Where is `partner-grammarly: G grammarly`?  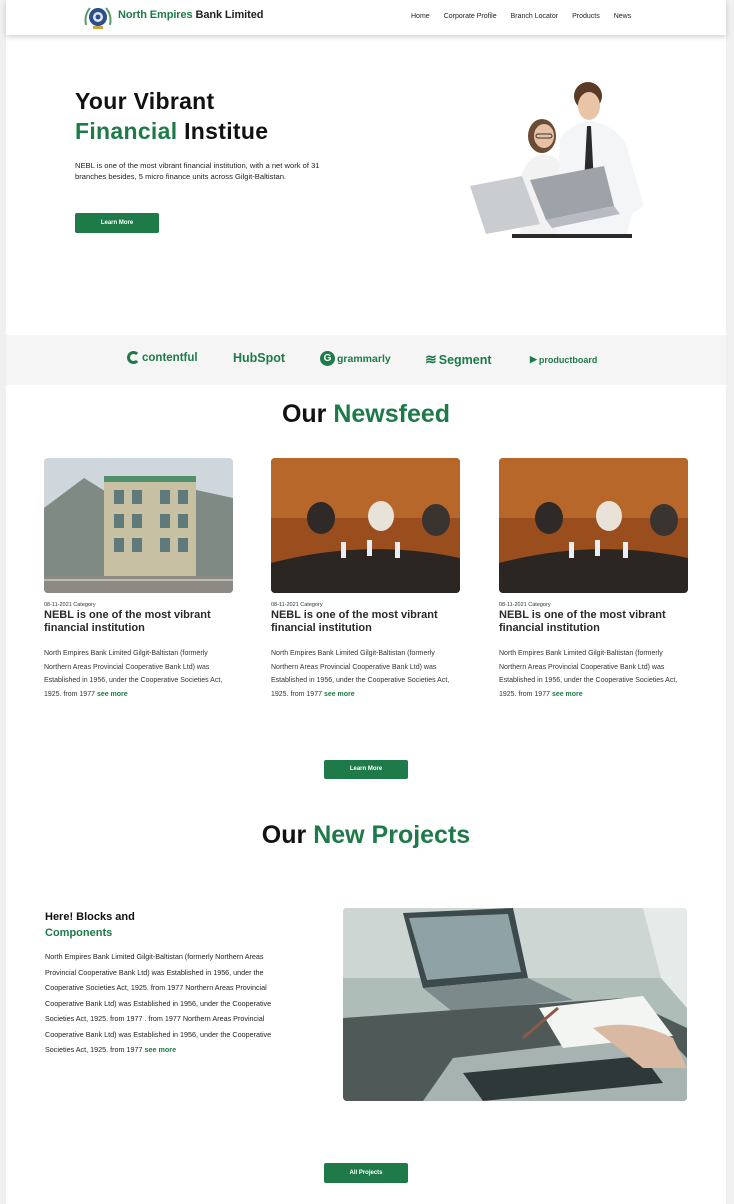
partner-grammarly: G grammarly is located at coordinates (355, 358).